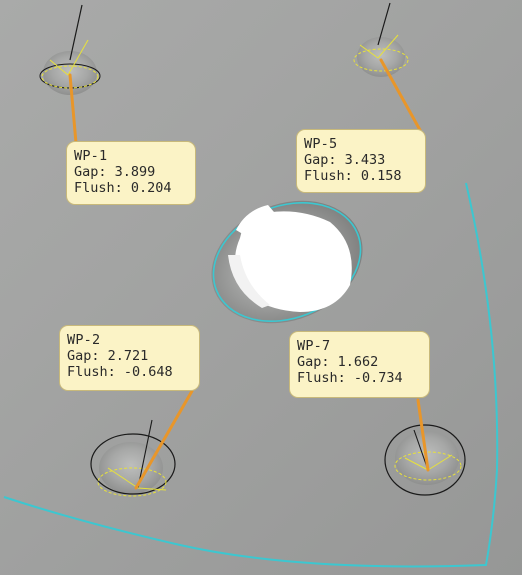  I want to click on callout-gap: Gap: 3.899, so click(115, 172).